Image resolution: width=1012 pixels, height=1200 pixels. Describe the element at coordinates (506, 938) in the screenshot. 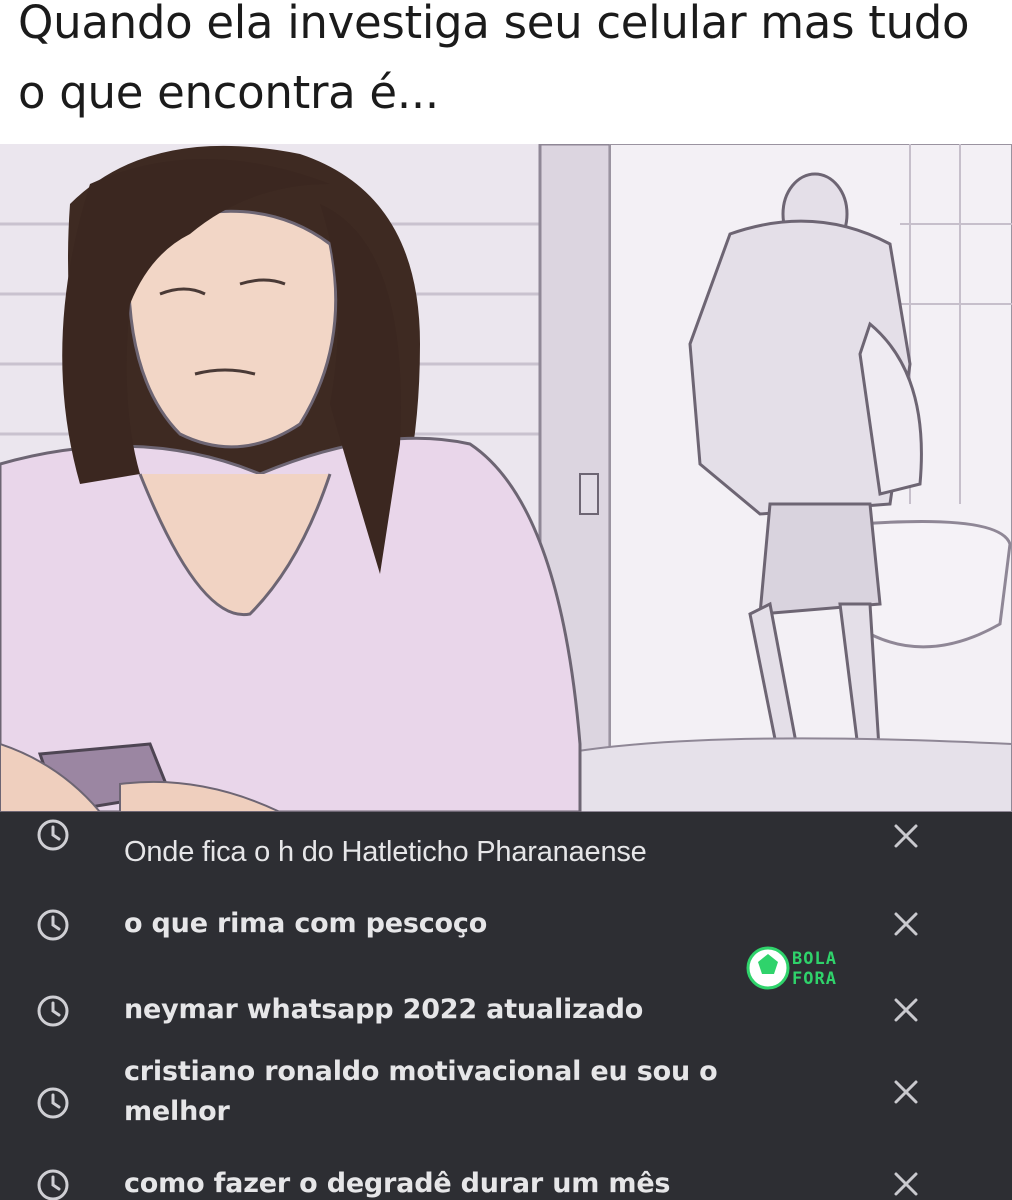

I see `history-item: o que rima com pescoço` at that location.